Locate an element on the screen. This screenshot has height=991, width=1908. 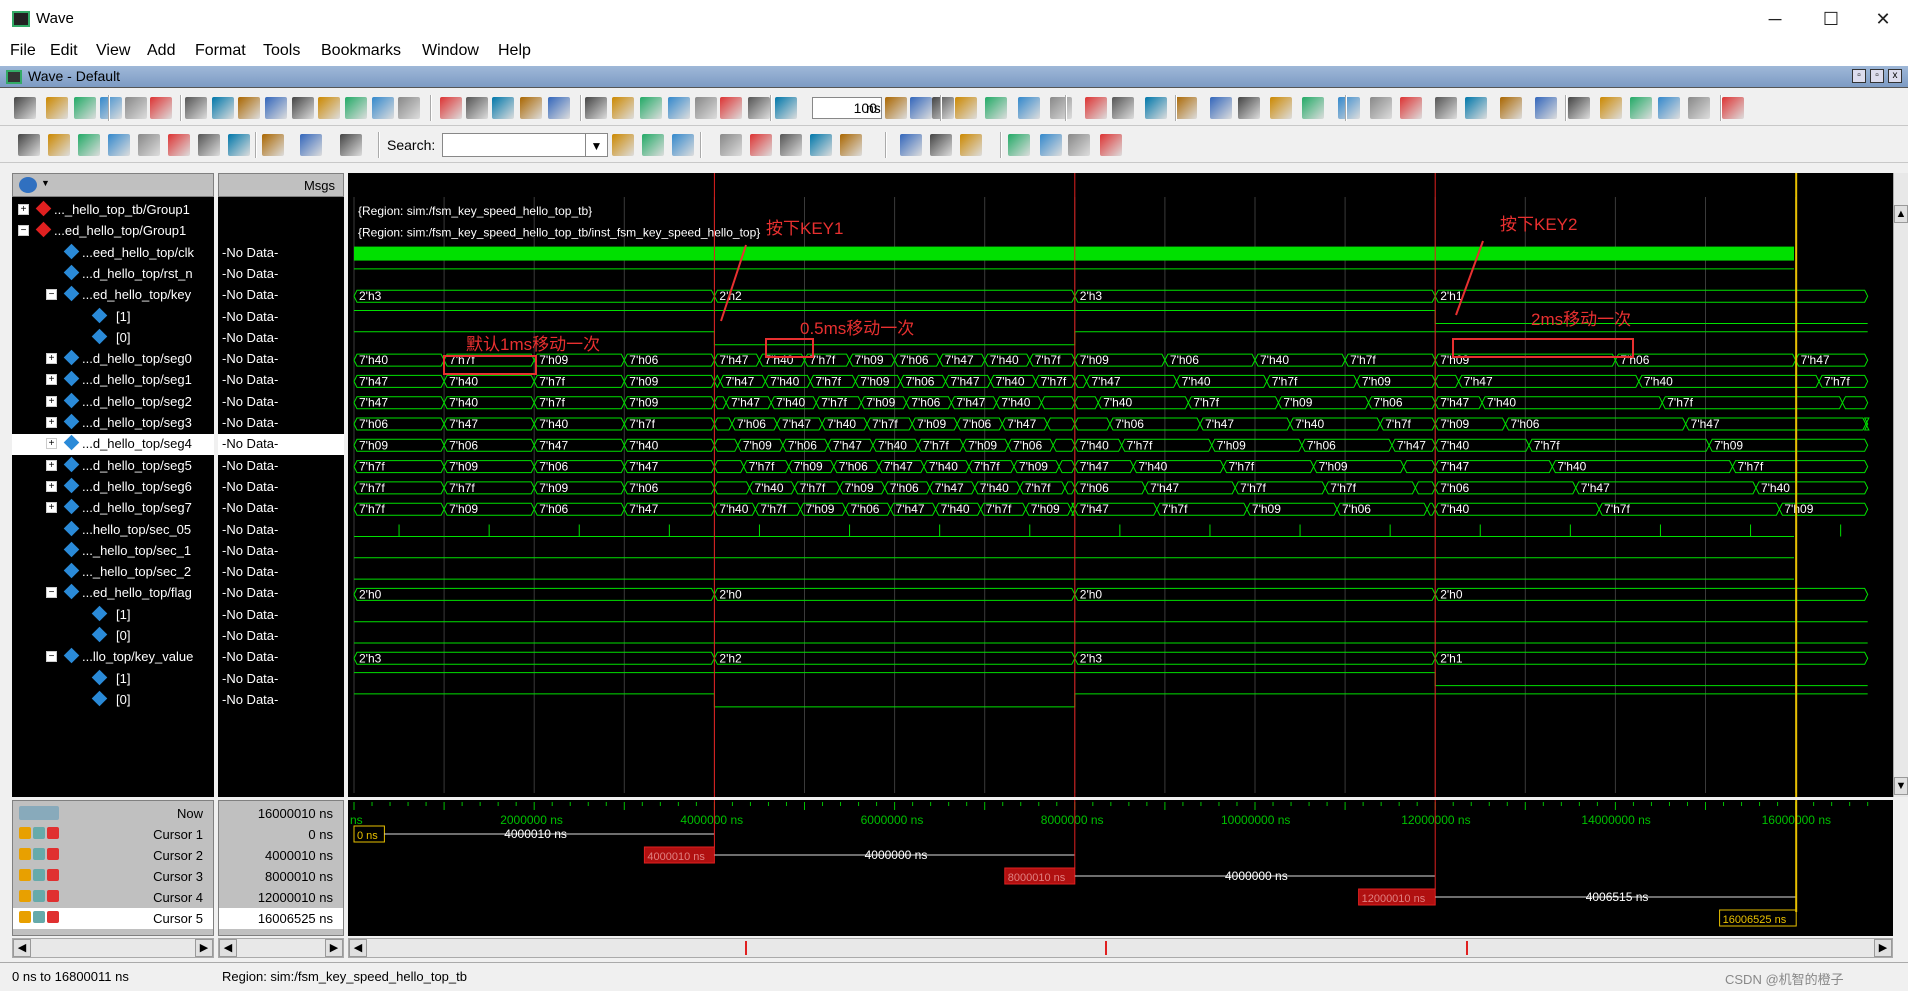
open-icon is located at coordinates (57, 108).